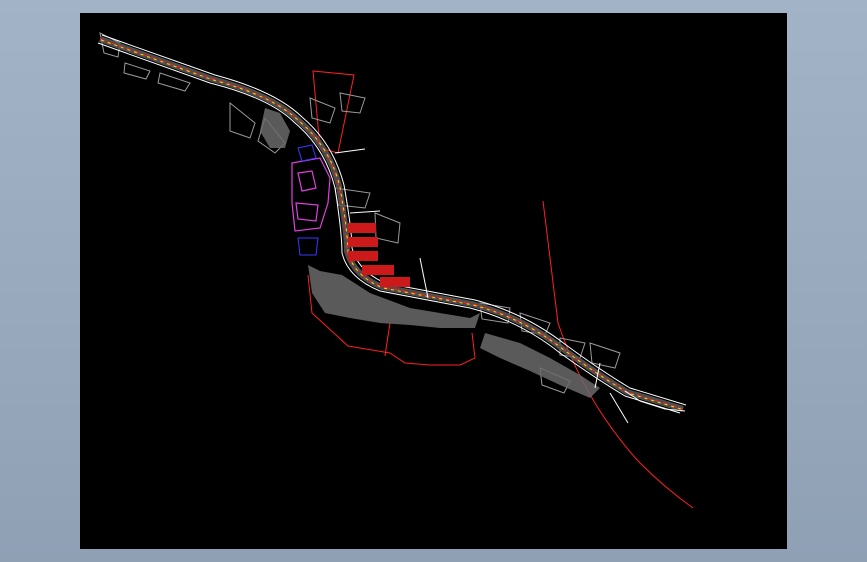 This screenshot has height=562, width=867. Describe the element at coordinates (311, 194) in the screenshot. I see `site-parcel` at that location.